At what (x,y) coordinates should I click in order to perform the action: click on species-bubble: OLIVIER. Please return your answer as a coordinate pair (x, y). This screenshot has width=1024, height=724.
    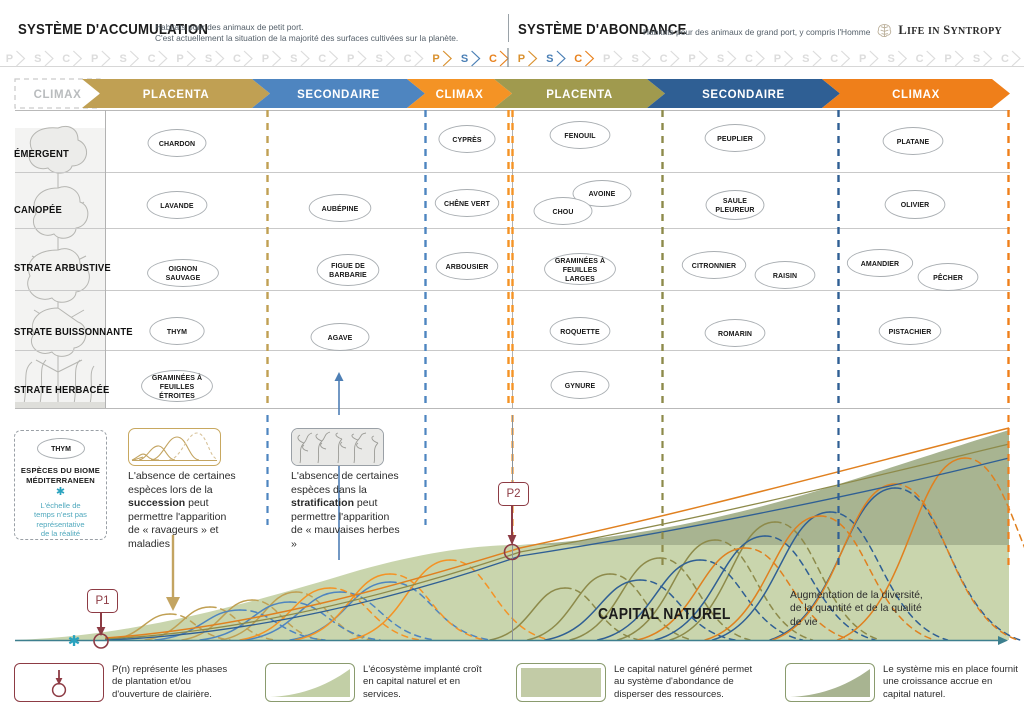
    Looking at the image, I should click on (915, 204).